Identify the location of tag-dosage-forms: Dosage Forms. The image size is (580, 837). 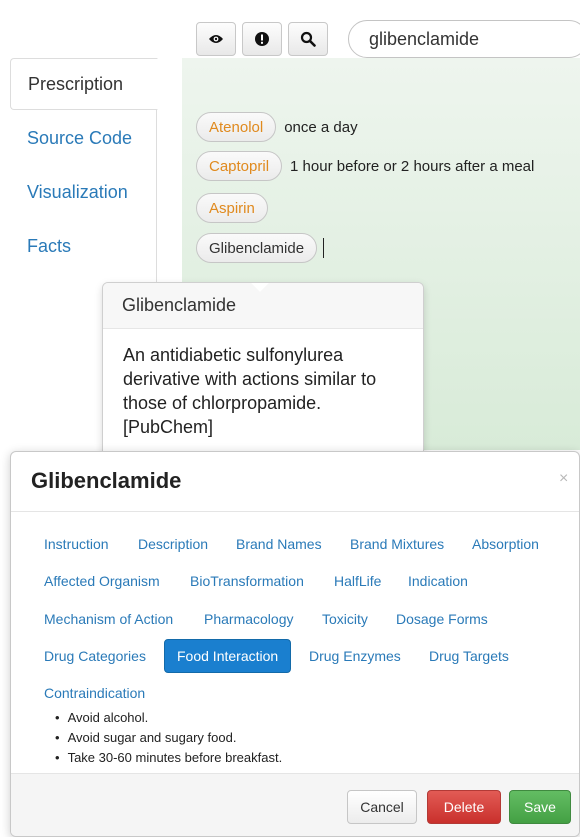
(442, 619).